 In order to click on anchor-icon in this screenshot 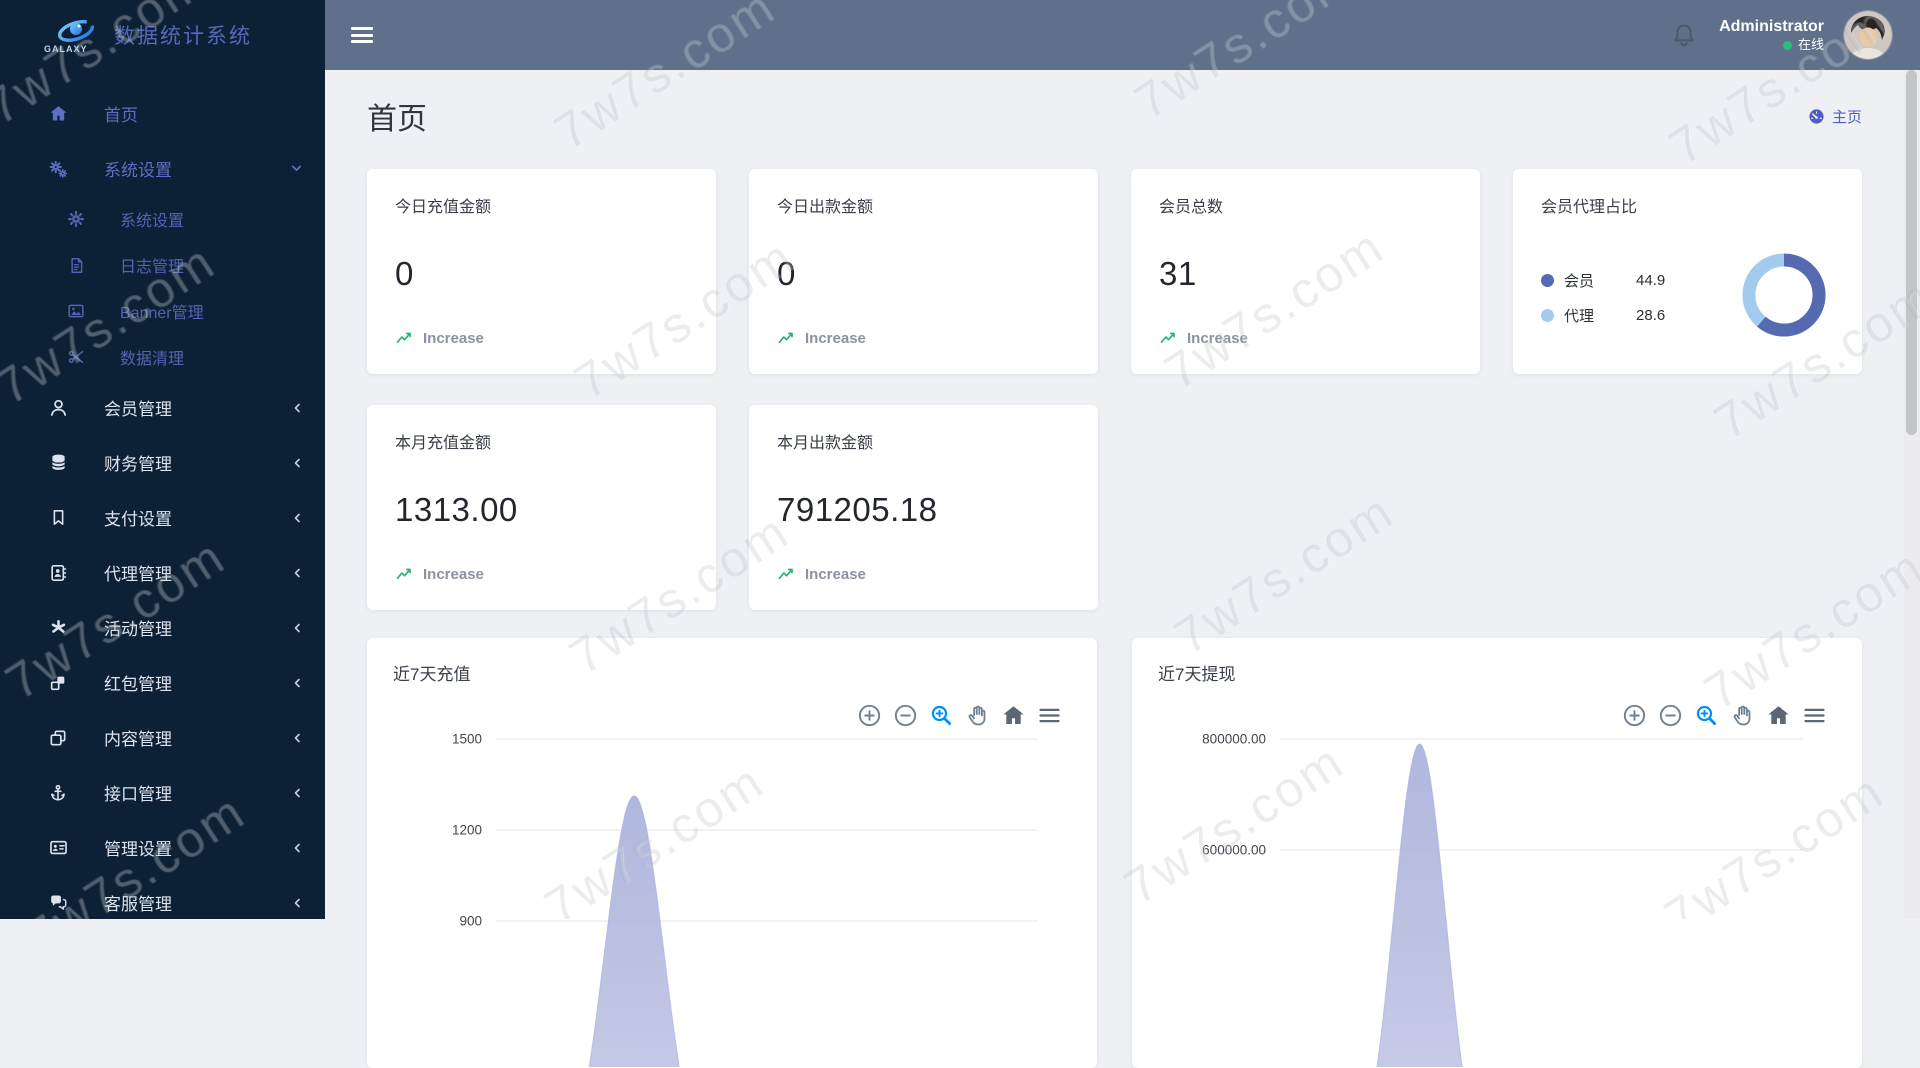, I will do `click(58, 793)`.